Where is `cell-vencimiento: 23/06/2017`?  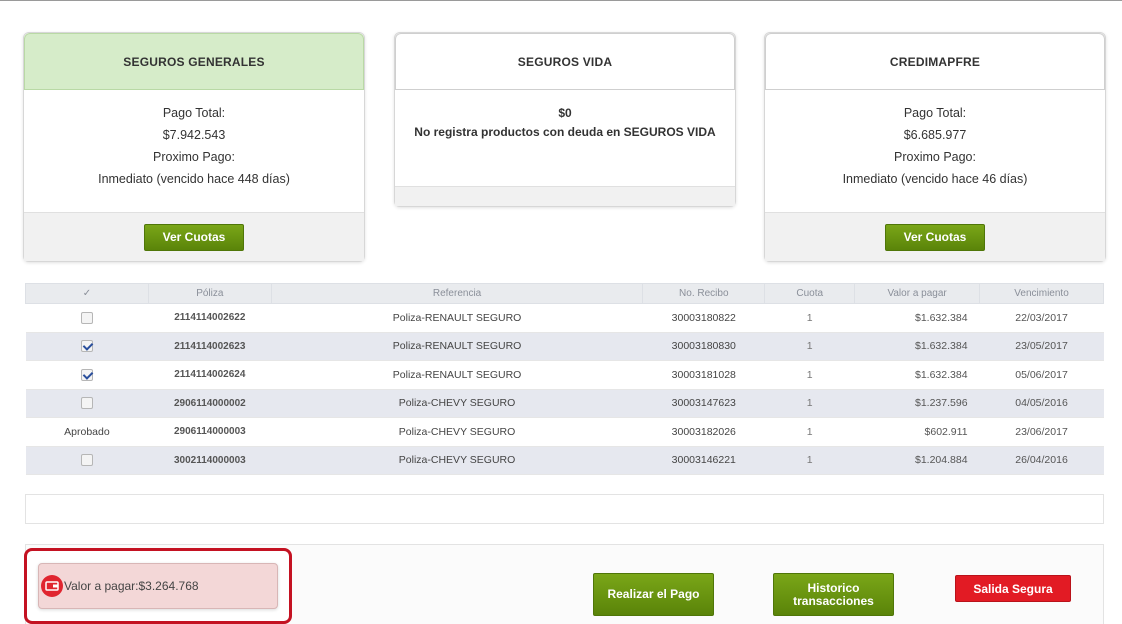
cell-vencimiento: 23/06/2017 is located at coordinates (1041, 432).